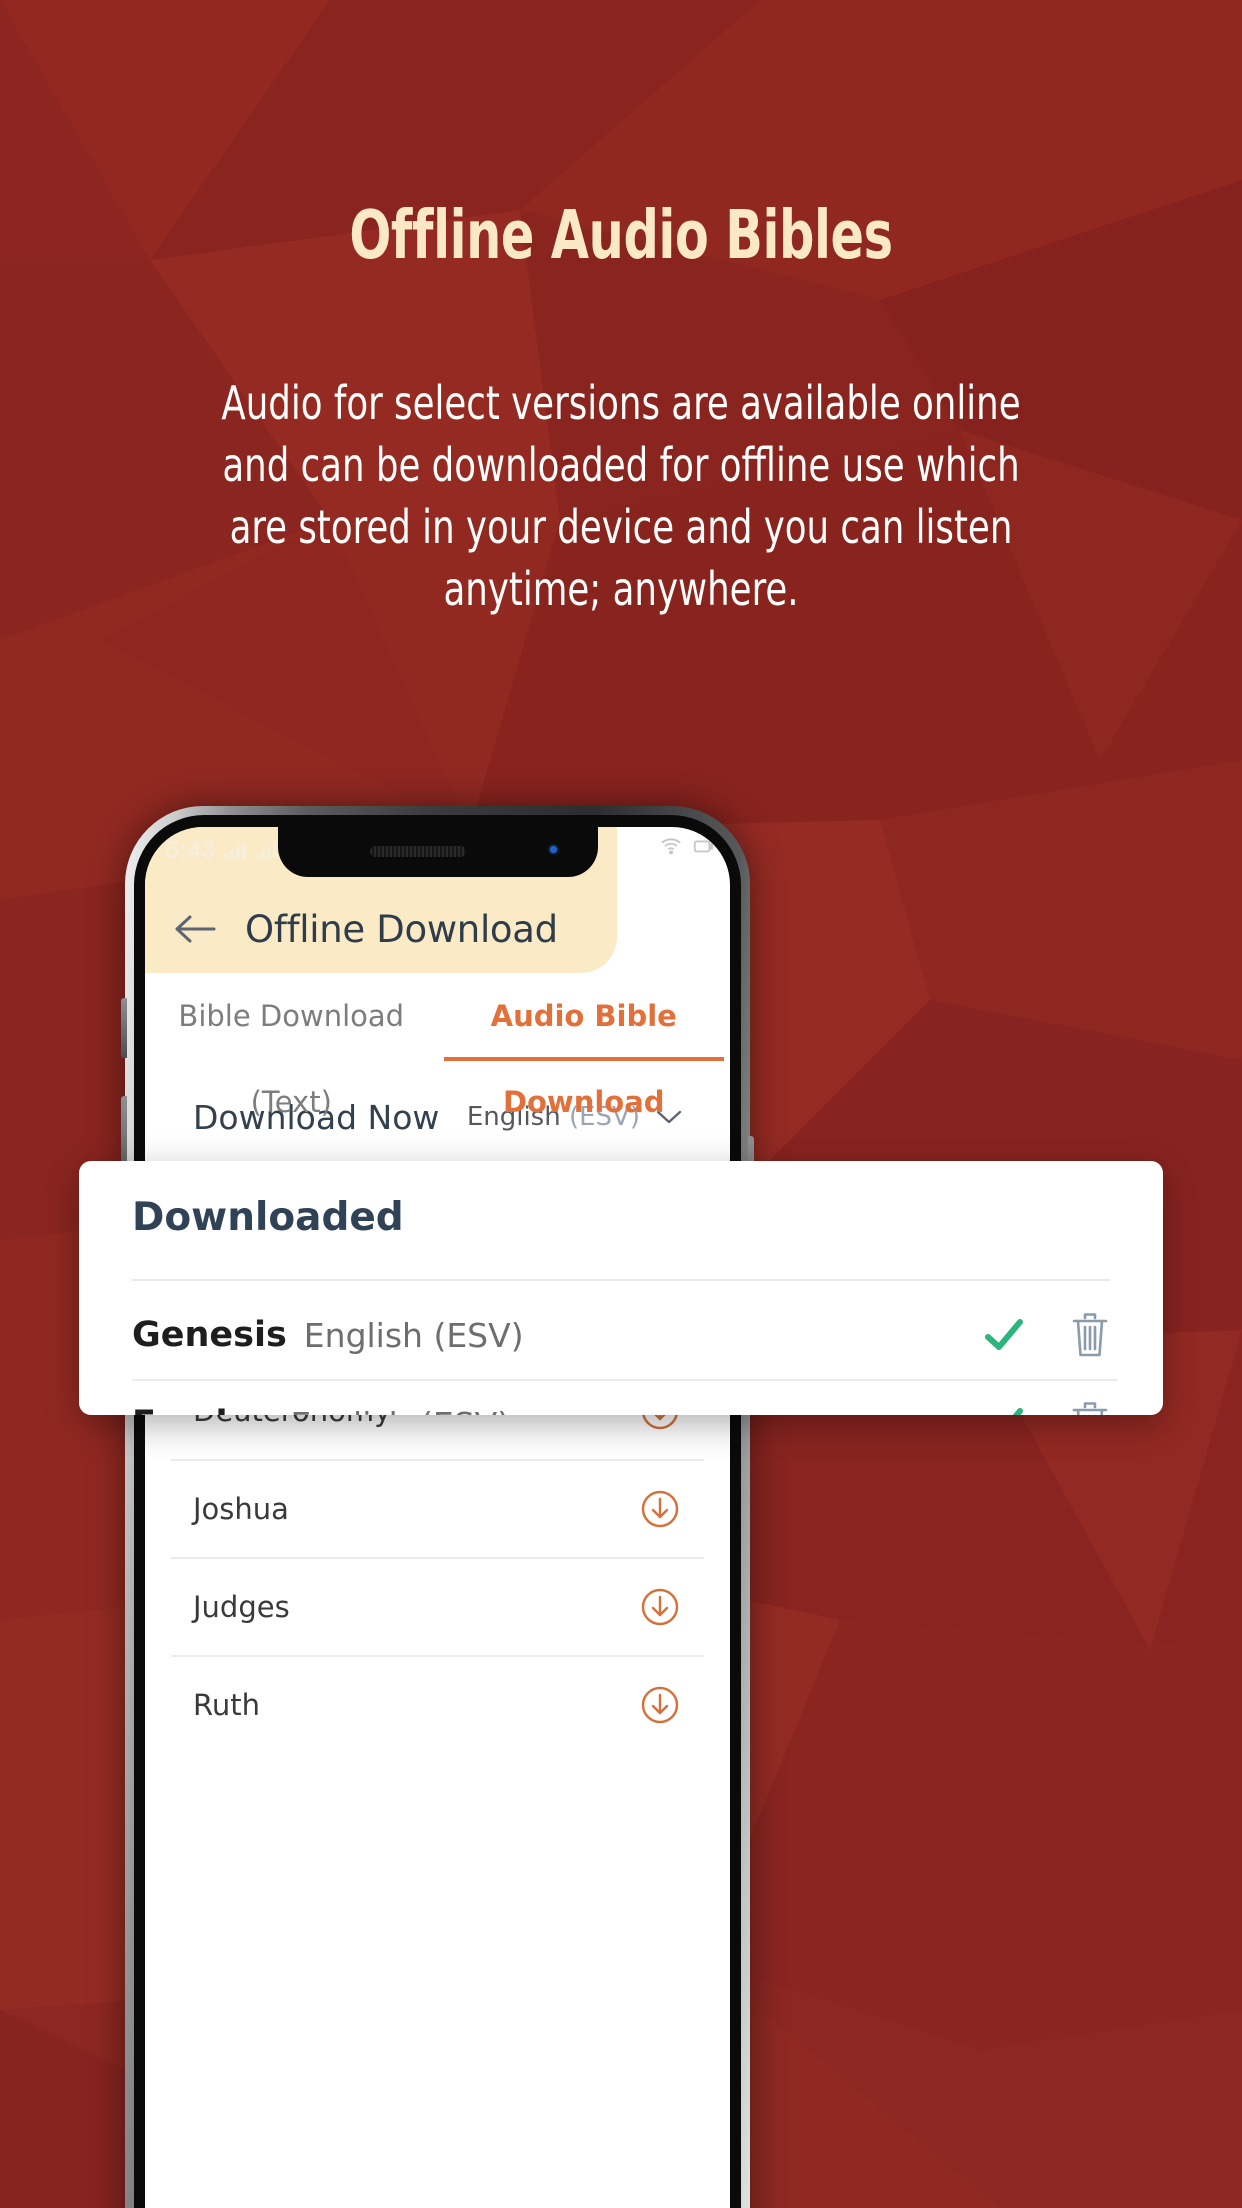  Describe the element at coordinates (671, 846) in the screenshot. I see `wifi-icon` at that location.